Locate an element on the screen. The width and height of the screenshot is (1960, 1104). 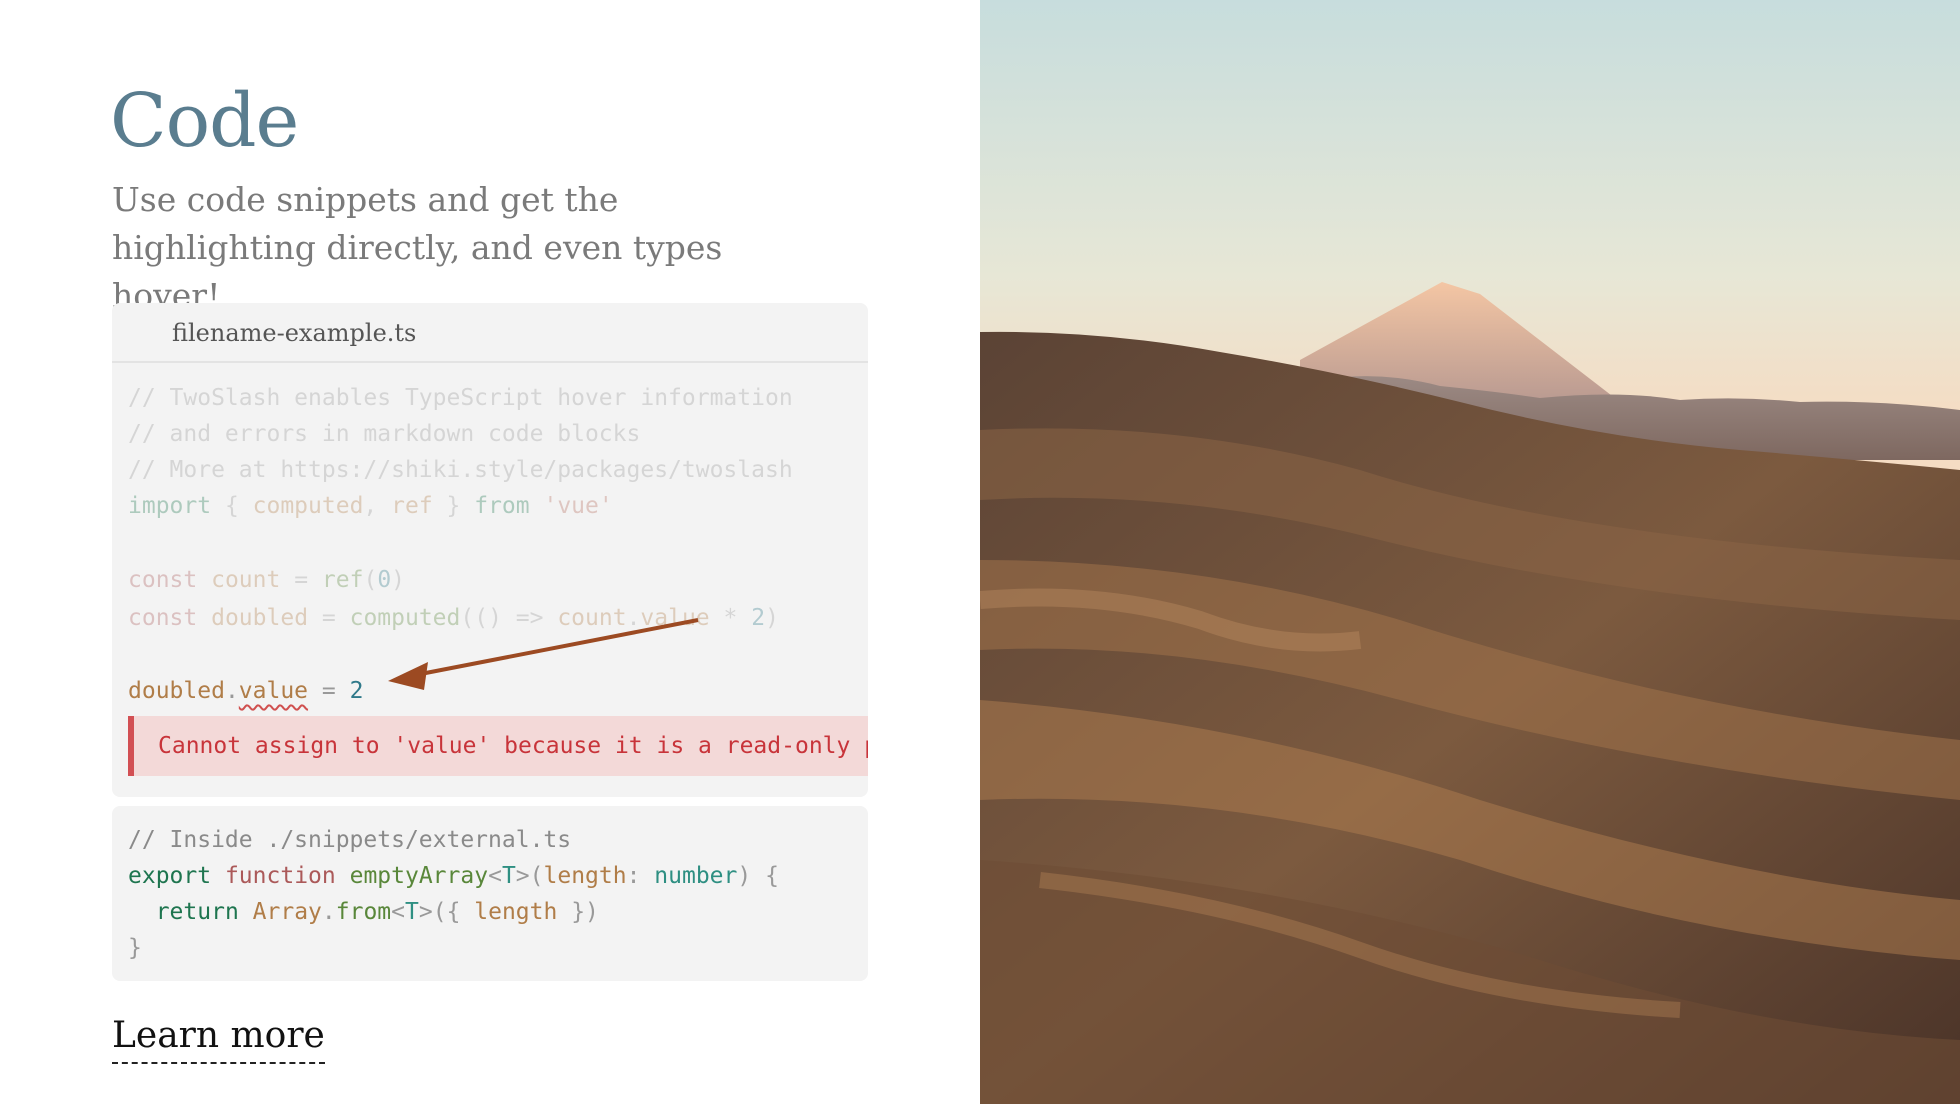
code-line-4: import { computed, ref } from 'vue' is located at coordinates (370, 506).